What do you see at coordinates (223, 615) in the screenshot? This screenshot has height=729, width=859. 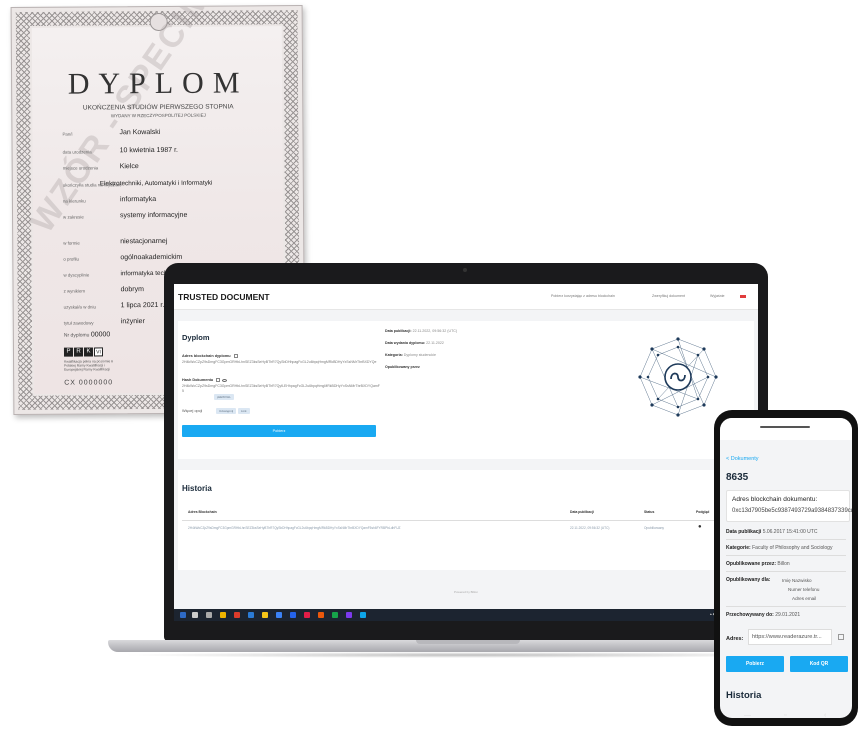 I see `explorer-icon` at bounding box center [223, 615].